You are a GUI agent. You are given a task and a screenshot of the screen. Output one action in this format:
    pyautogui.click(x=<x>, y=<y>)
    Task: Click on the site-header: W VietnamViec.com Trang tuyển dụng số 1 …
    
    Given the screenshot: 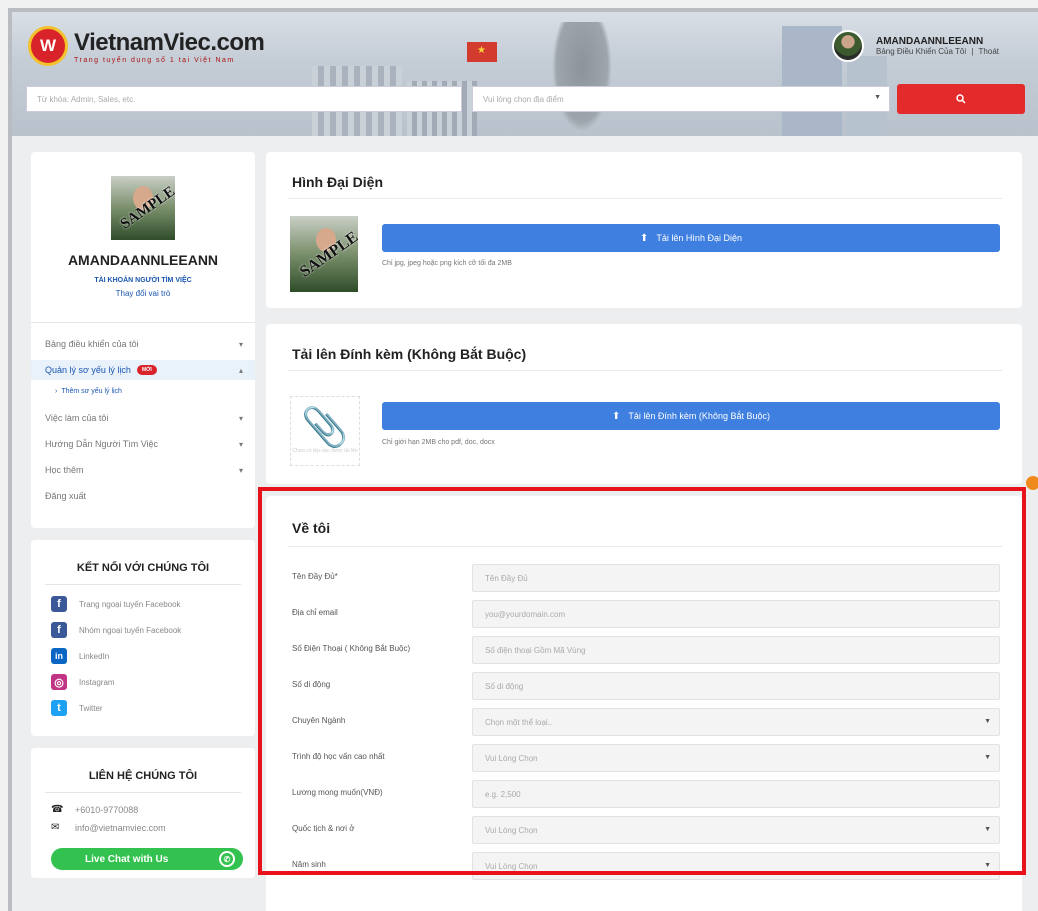 What is the action you would take?
    pyautogui.click(x=525, y=74)
    